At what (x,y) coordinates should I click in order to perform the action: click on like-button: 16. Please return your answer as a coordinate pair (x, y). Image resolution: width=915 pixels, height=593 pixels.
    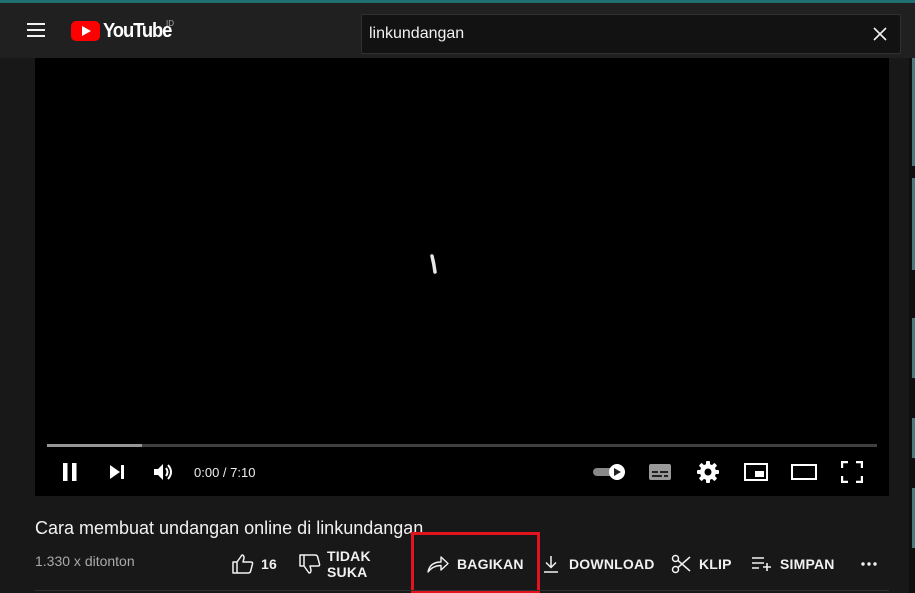
    Looking at the image, I should click on (254, 564).